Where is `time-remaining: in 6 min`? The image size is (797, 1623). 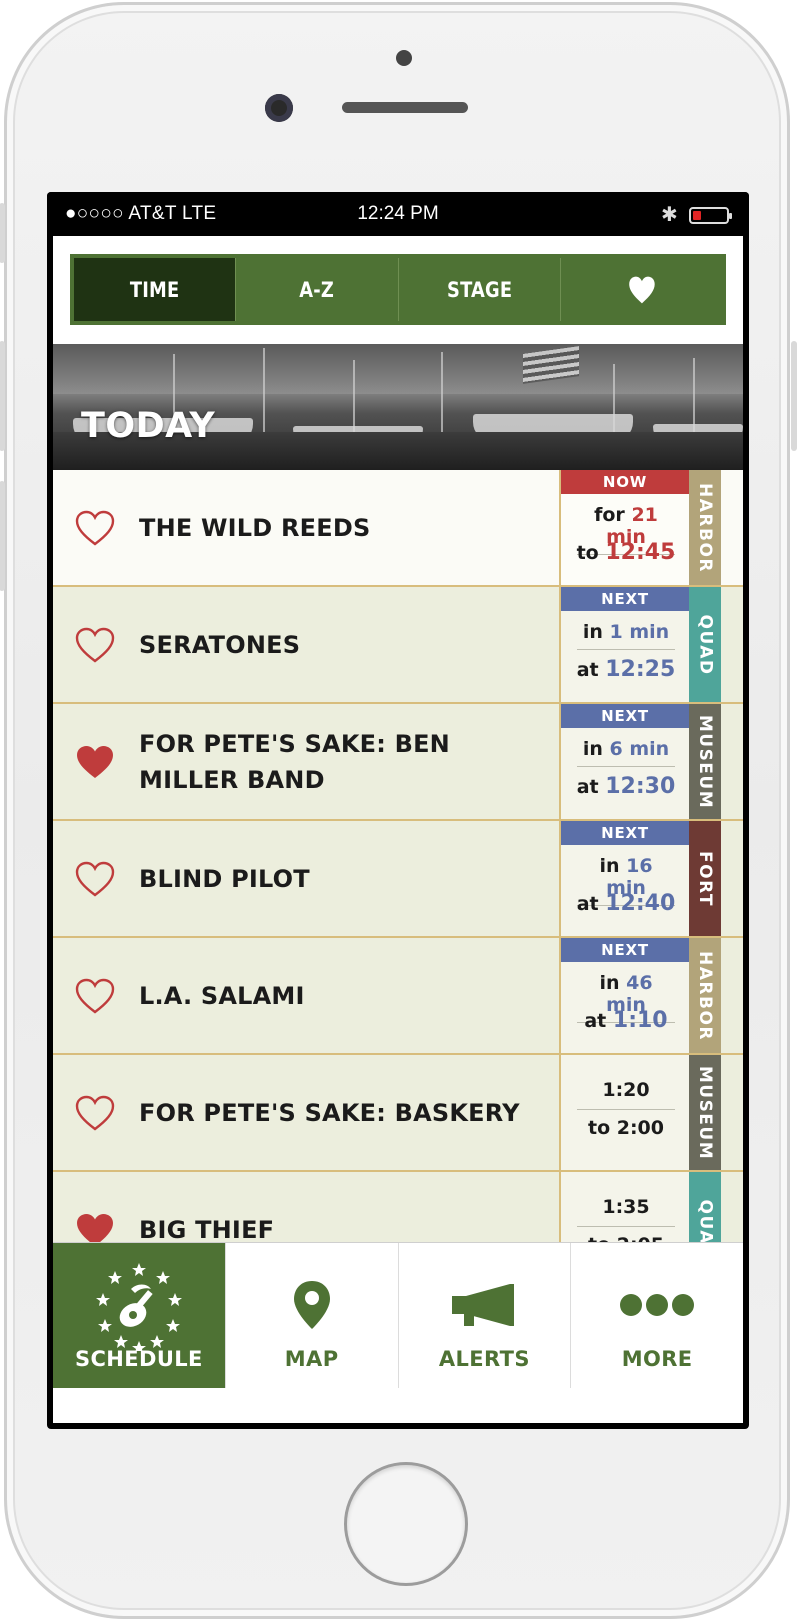 time-remaining: in 6 min is located at coordinates (626, 752).